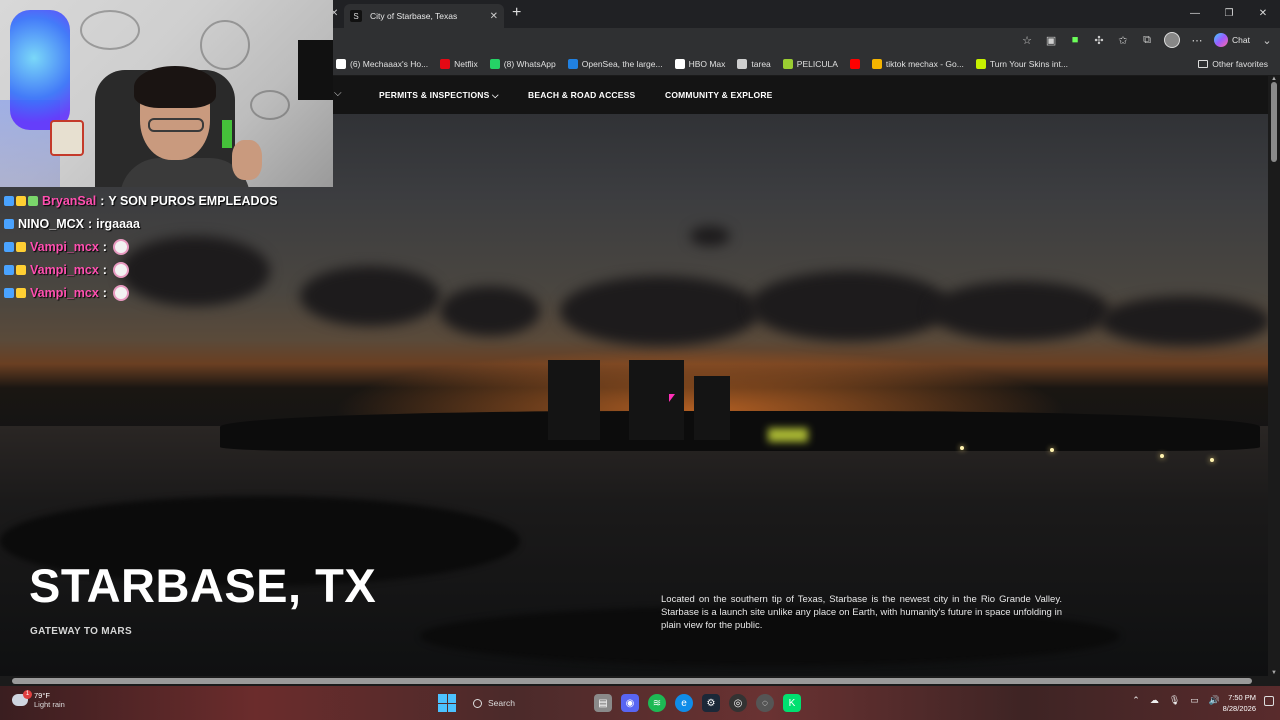 Image resolution: width=1280 pixels, height=720 pixels. I want to click on hbo-icon, so click(679, 64).